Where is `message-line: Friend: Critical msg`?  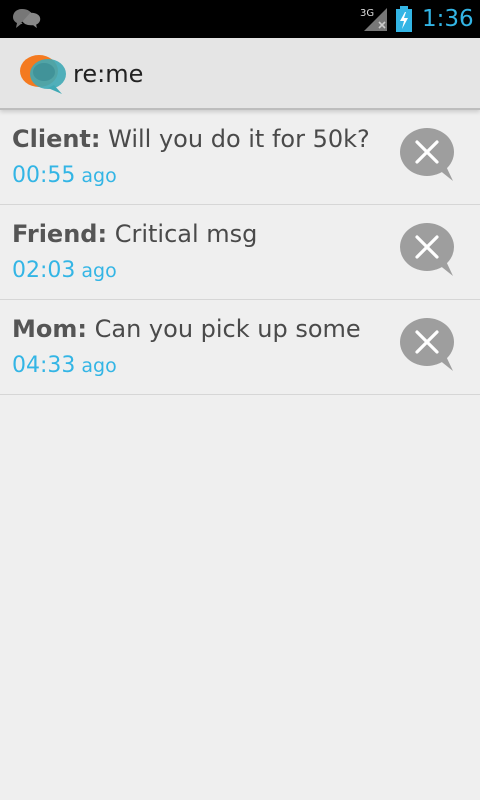
message-line: Friend: Critical msg is located at coordinates (134, 234).